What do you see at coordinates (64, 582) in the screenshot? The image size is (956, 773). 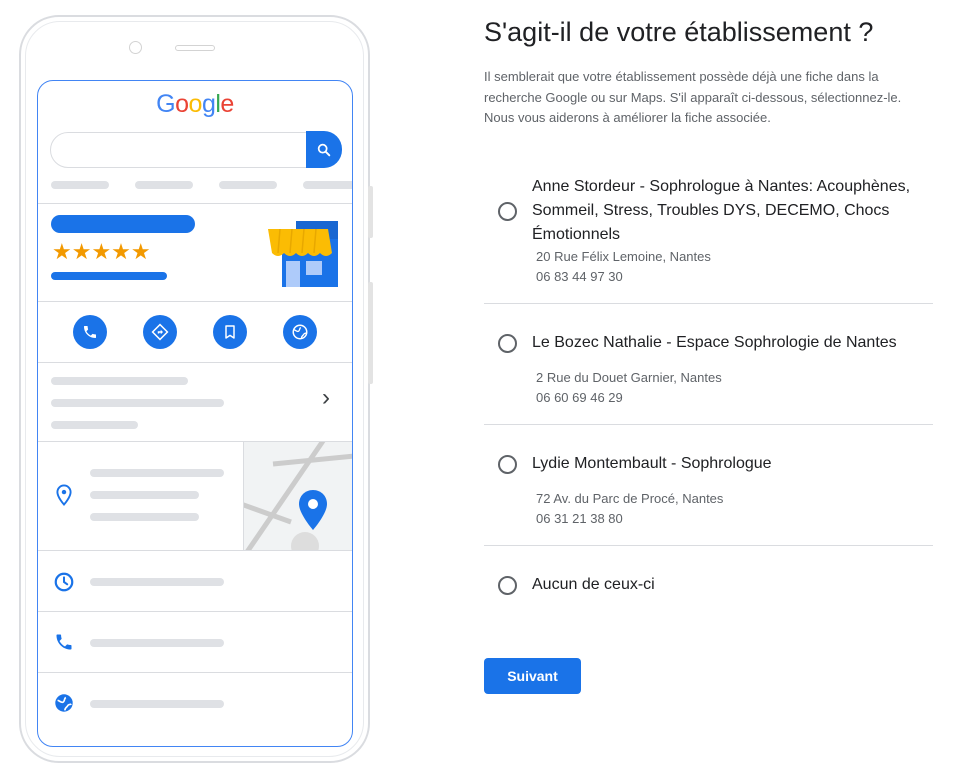 I see `clock-icon` at bounding box center [64, 582].